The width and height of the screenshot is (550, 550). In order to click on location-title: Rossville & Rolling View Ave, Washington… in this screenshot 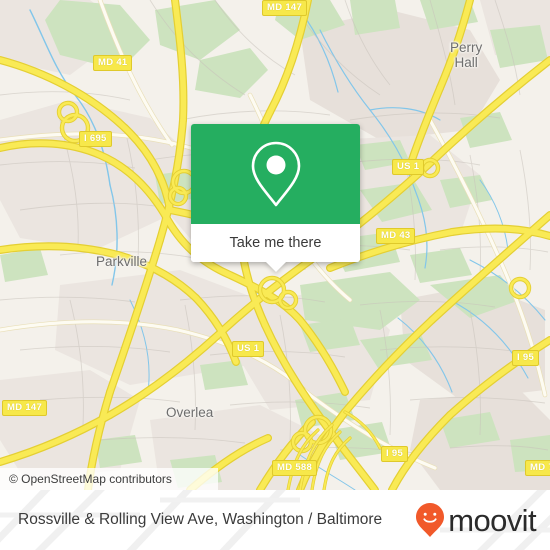, I will do `click(200, 519)`.